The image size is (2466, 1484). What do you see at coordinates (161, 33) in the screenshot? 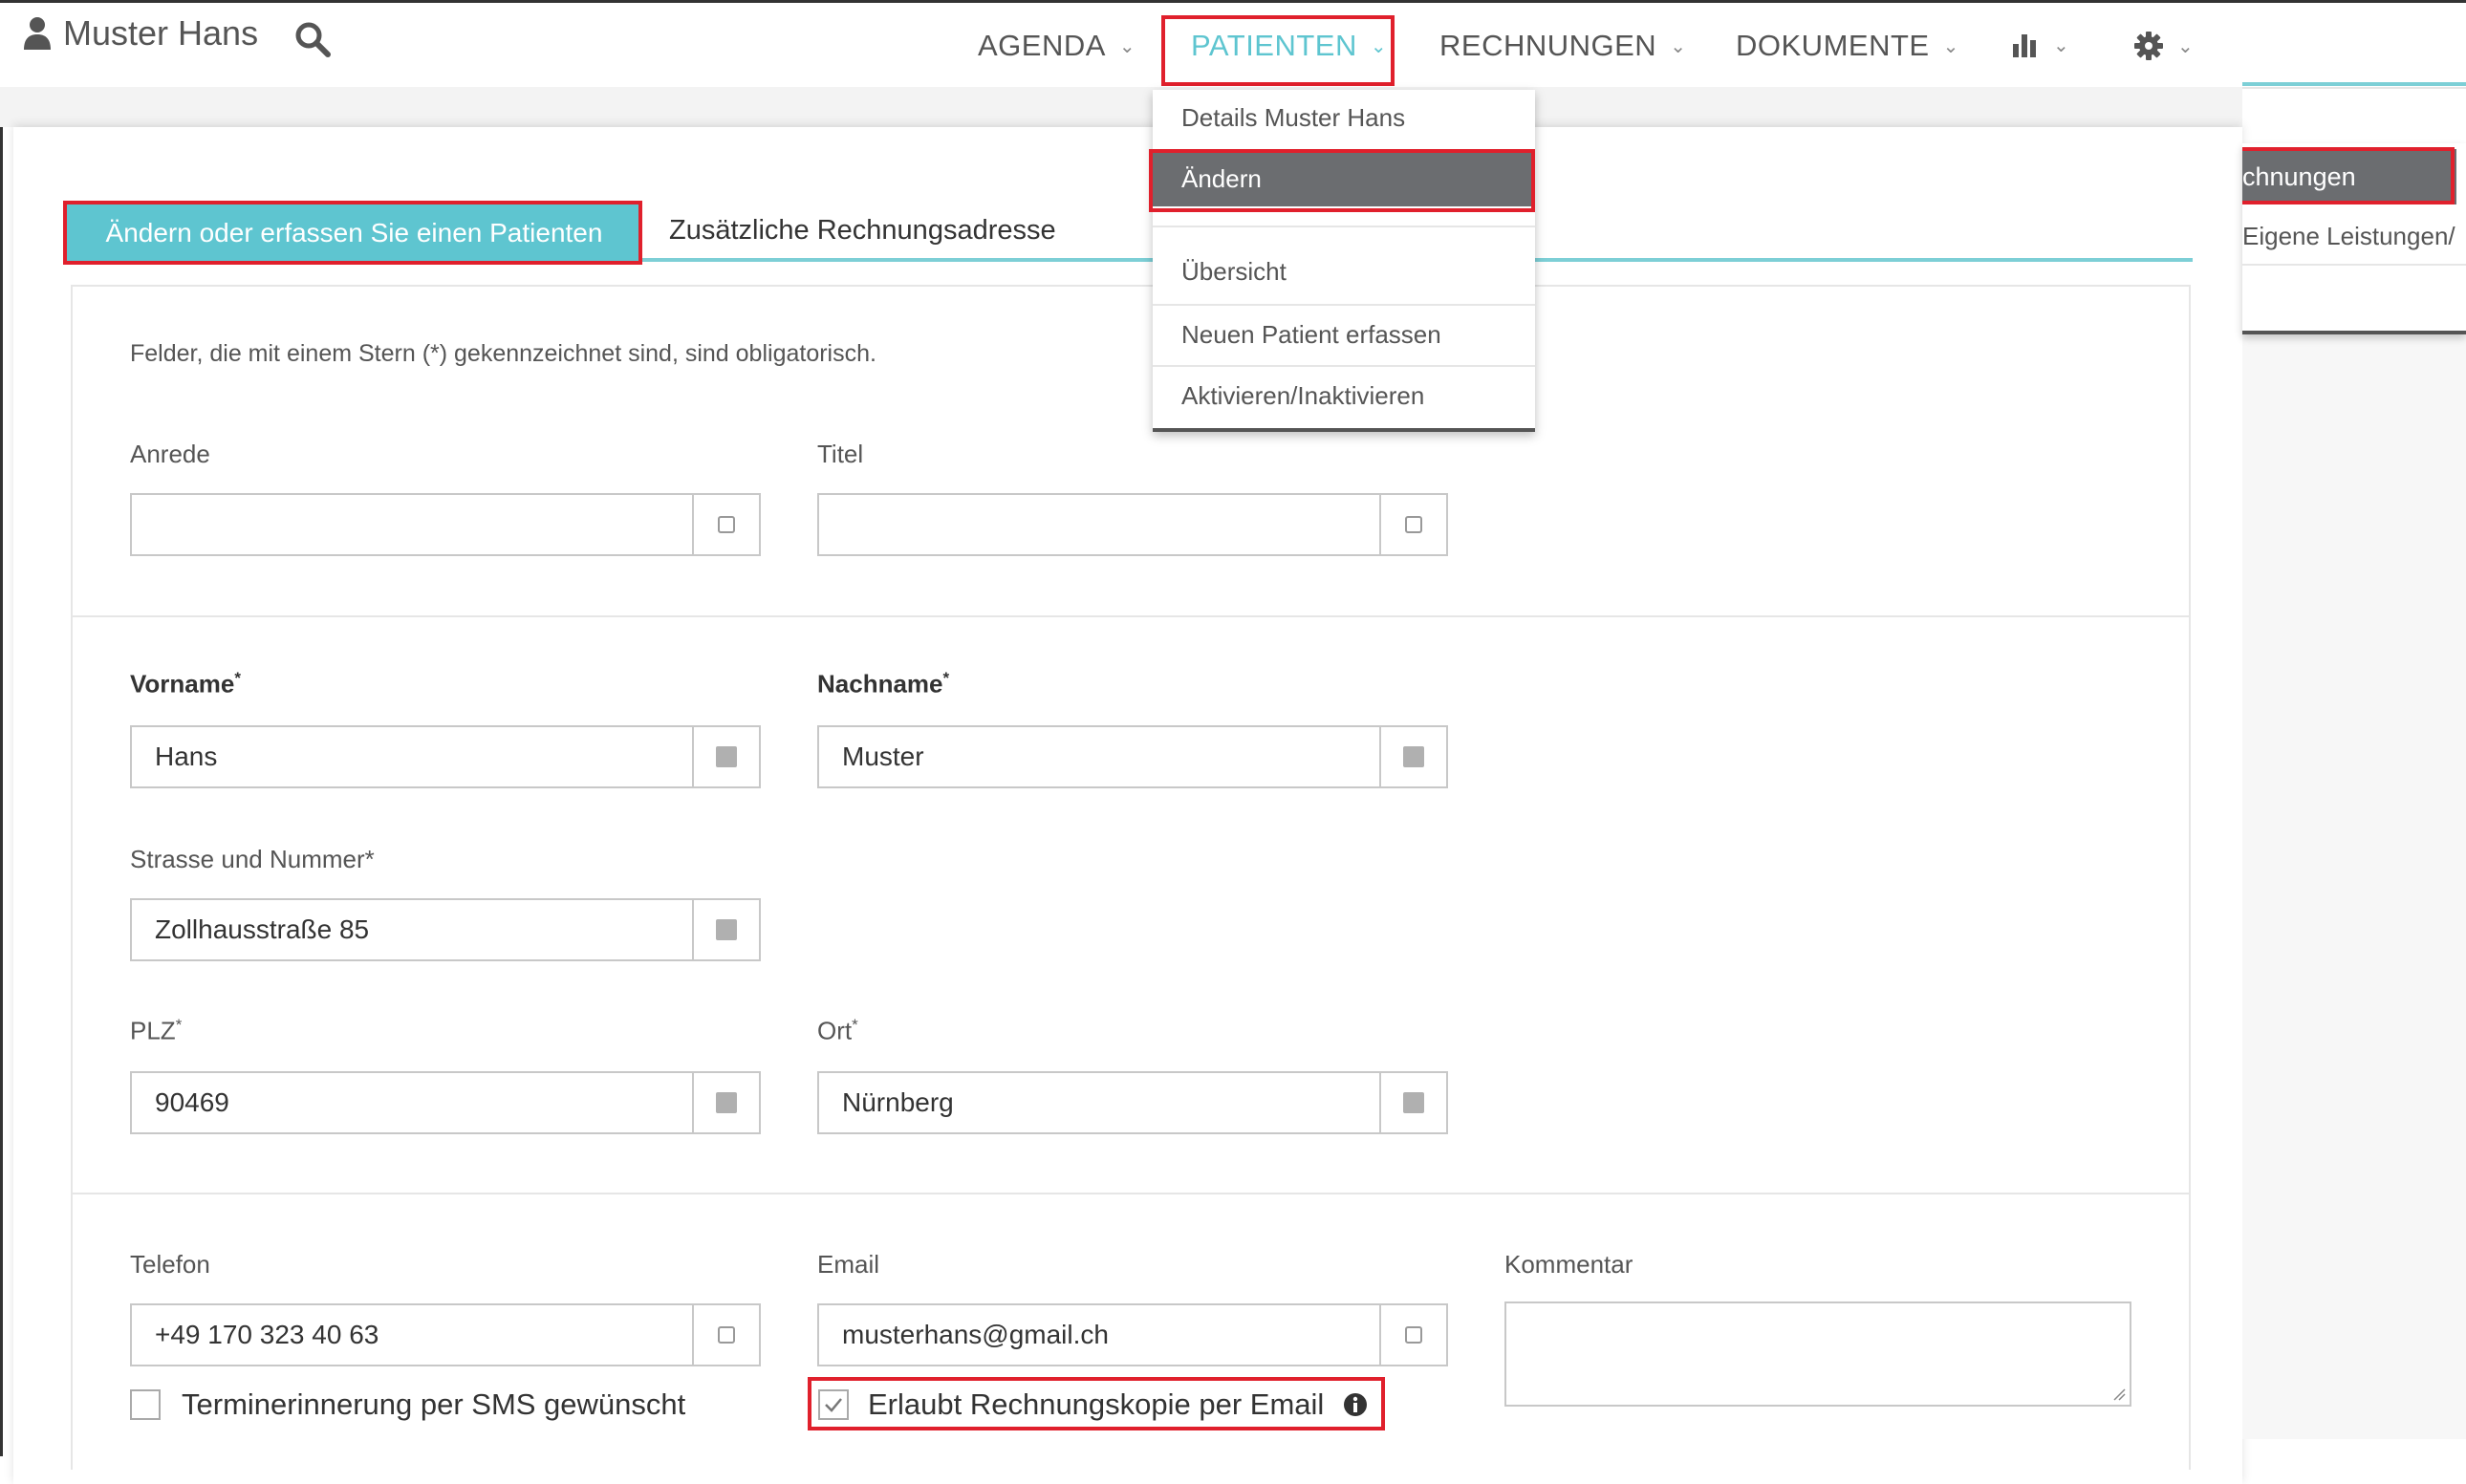
I see `user-name: Muster Hans` at bounding box center [161, 33].